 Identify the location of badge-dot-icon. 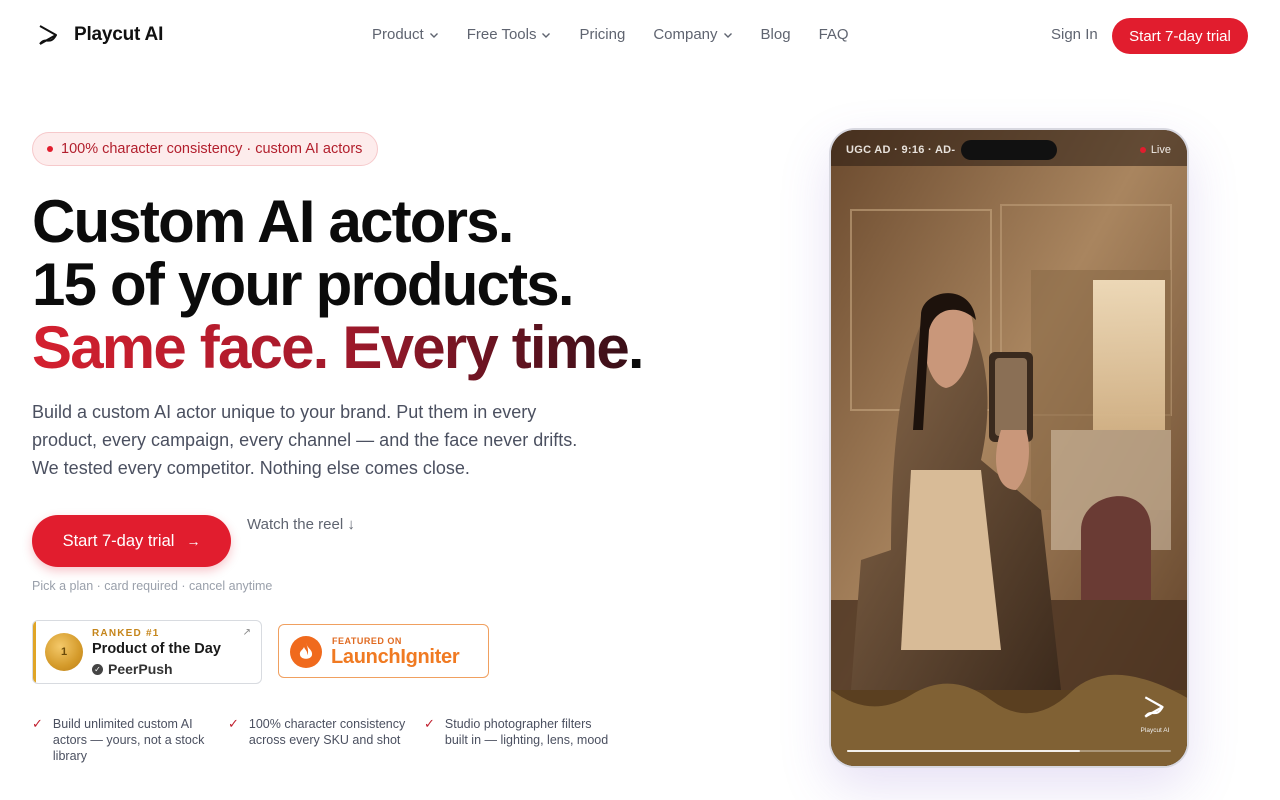
(50, 149).